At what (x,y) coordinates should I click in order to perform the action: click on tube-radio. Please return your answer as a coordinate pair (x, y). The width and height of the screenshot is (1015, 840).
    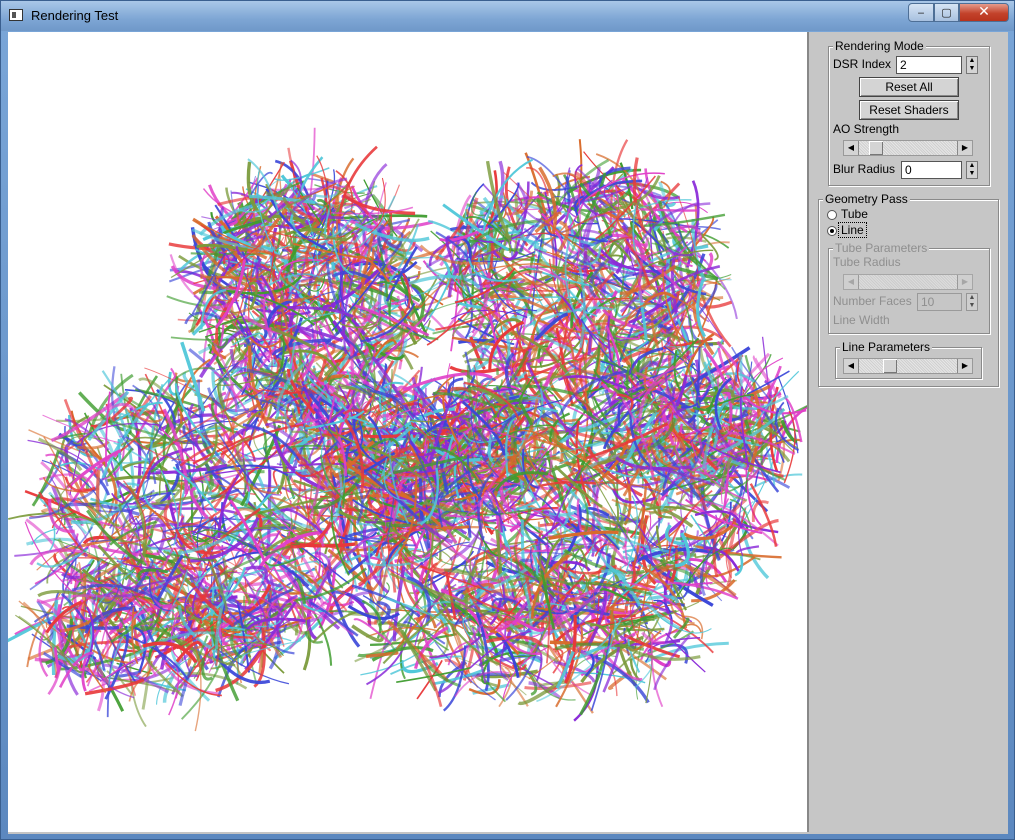
    Looking at the image, I should click on (832, 215).